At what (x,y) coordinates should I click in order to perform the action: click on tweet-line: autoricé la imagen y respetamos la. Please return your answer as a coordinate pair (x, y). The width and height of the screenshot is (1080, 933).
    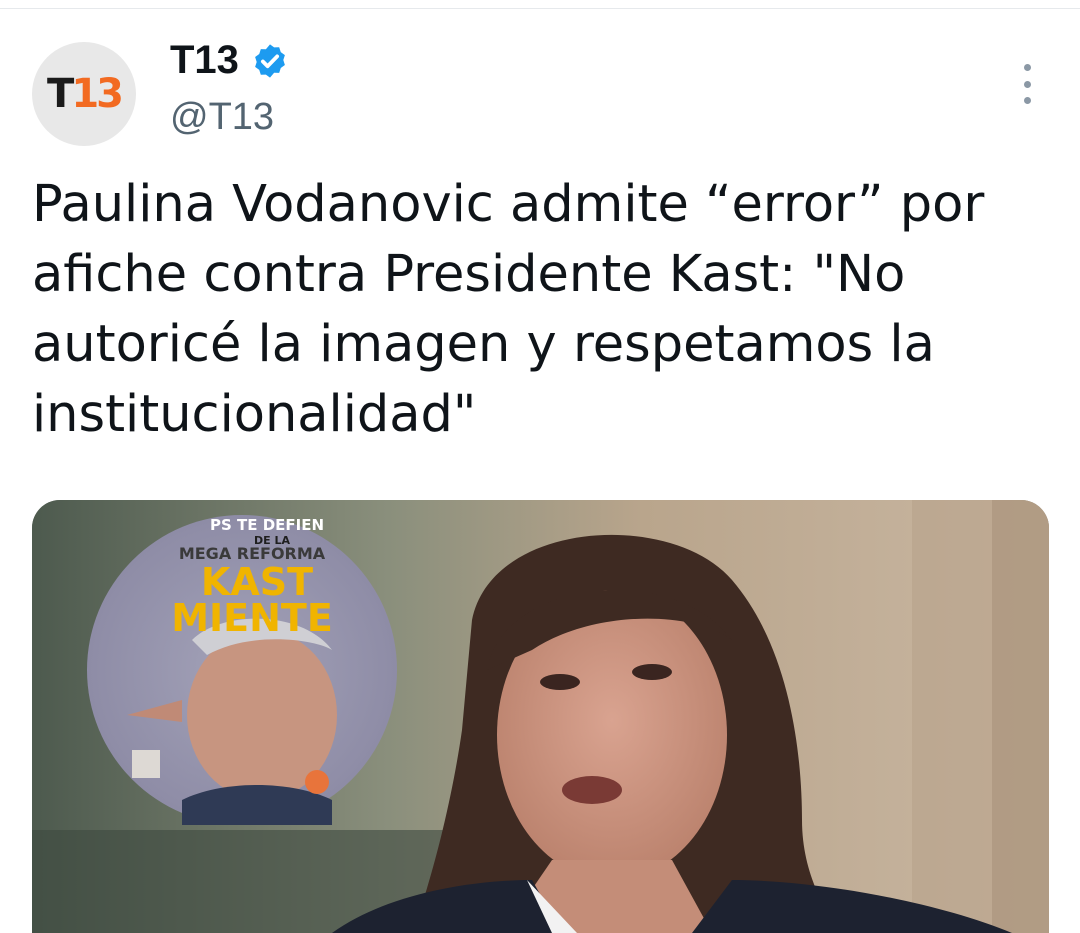
    Looking at the image, I should click on (483, 344).